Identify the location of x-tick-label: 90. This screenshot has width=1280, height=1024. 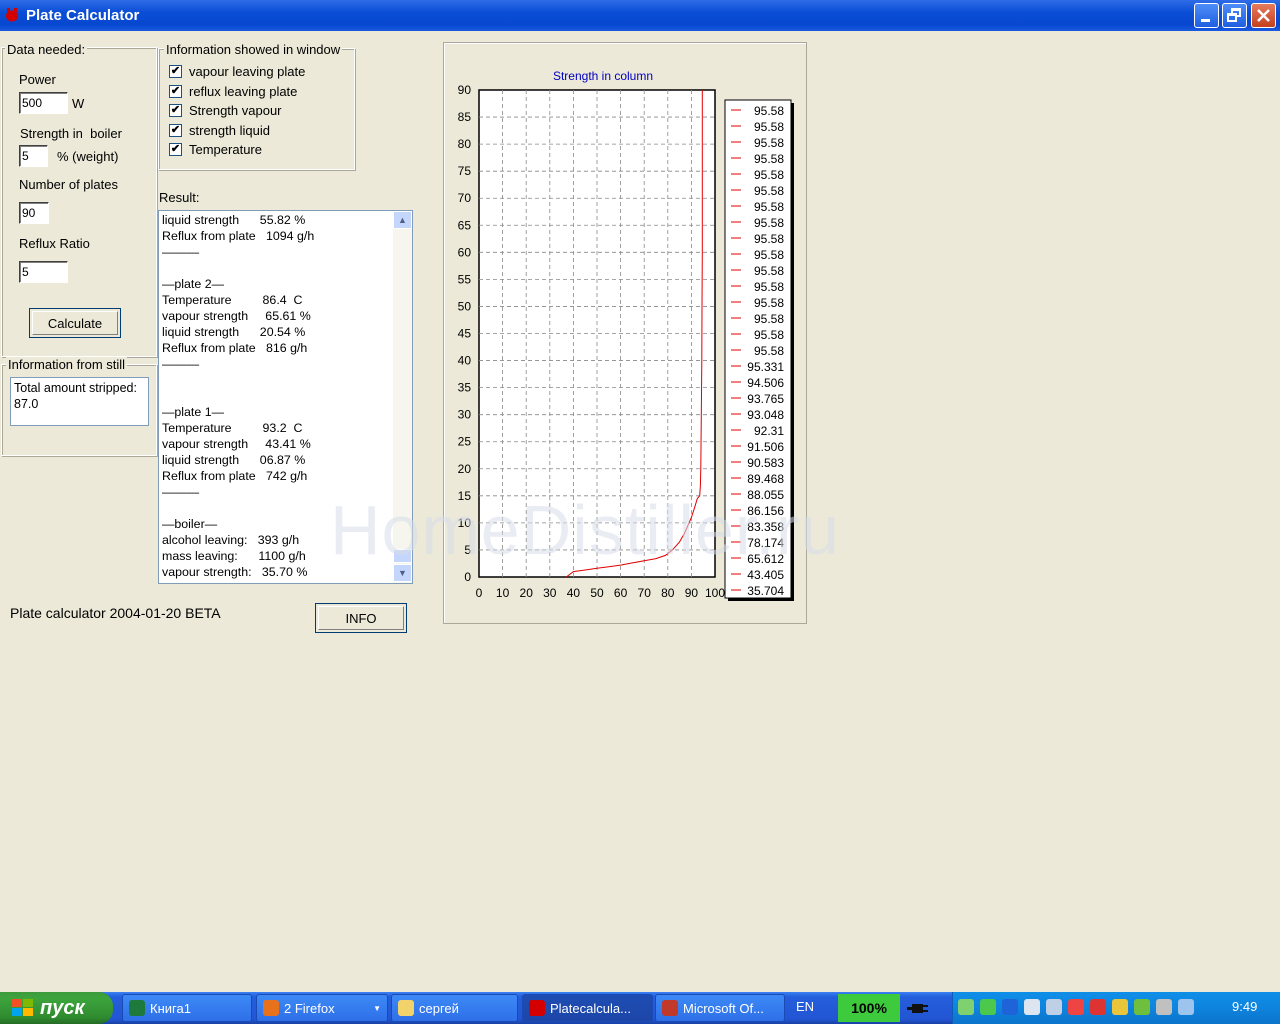
(692, 593).